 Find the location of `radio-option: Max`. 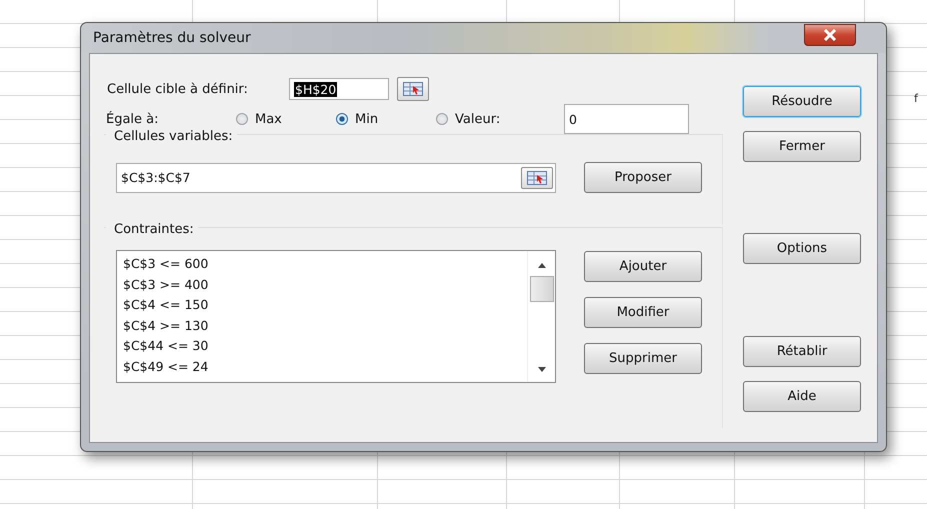

radio-option: Max is located at coordinates (286, 119).